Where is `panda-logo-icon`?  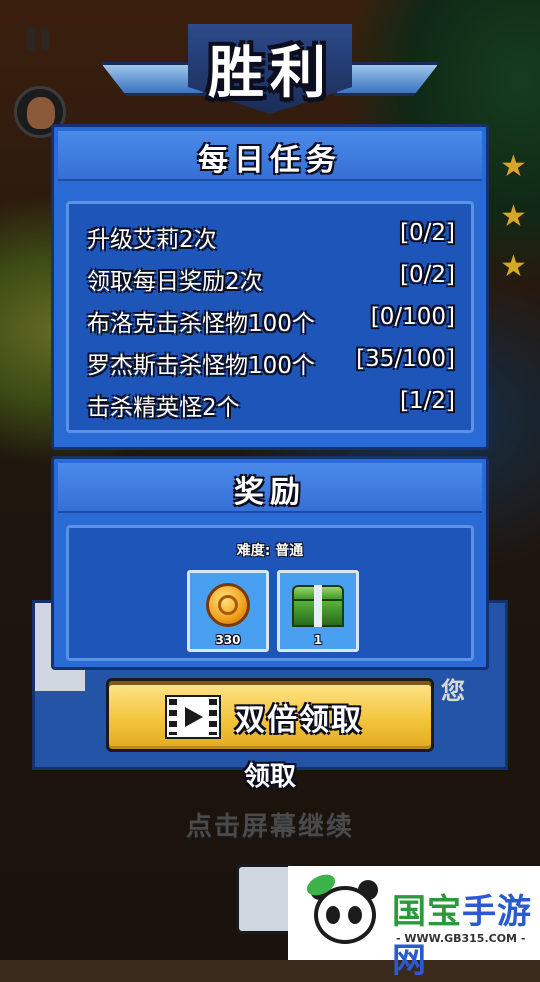
panda-logo-icon is located at coordinates (341, 909).